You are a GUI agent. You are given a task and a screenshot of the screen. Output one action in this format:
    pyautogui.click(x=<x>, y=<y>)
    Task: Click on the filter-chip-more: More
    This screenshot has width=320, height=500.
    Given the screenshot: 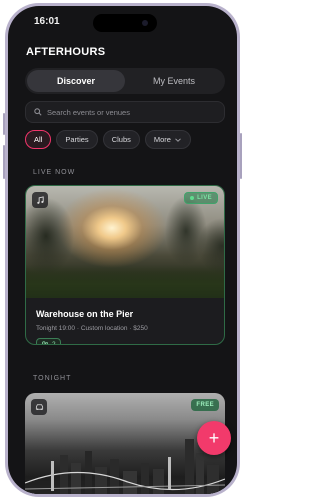 What is the action you would take?
    pyautogui.click(x=167, y=139)
    